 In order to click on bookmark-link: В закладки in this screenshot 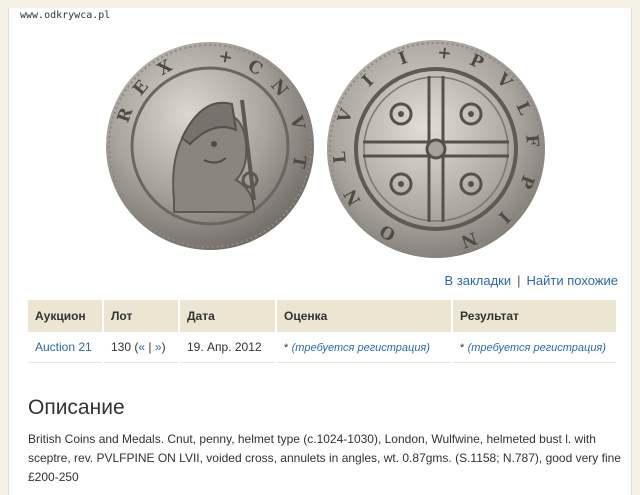, I will do `click(477, 280)`.